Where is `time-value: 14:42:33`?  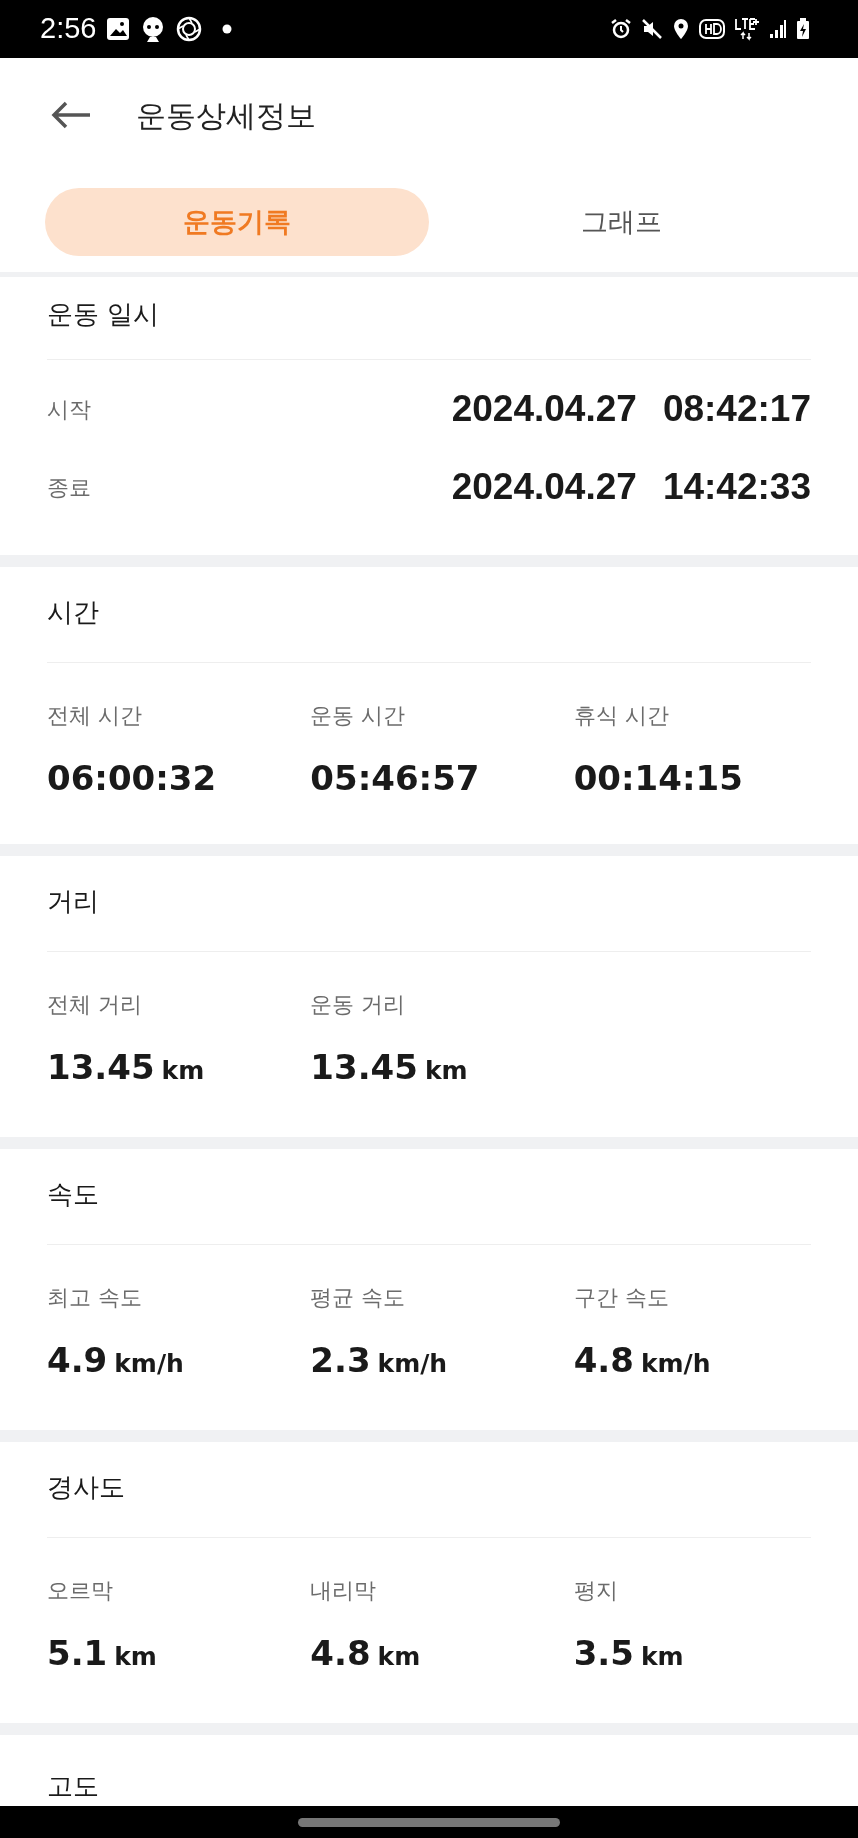
time-value: 14:42:33 is located at coordinates (736, 487).